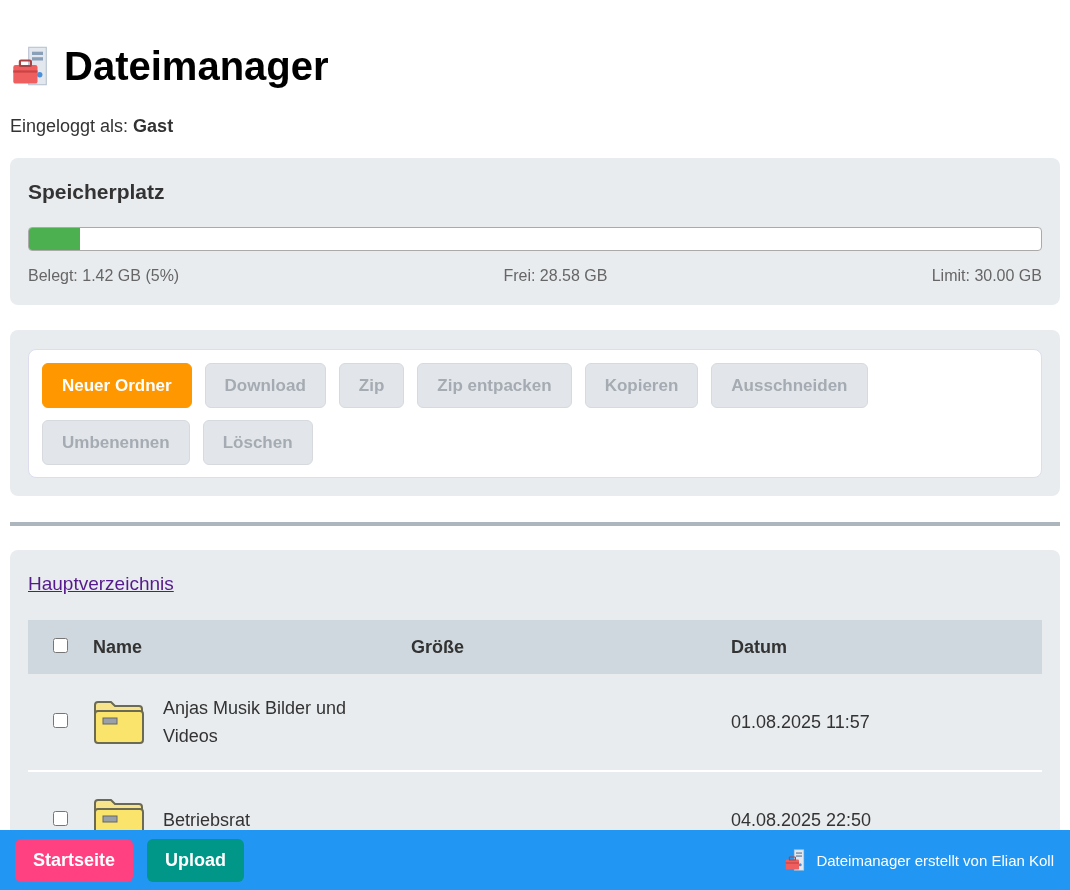 This screenshot has height=890, width=1070. Describe the element at coordinates (74, 860) in the screenshot. I see `nav-button: Startseite` at that location.